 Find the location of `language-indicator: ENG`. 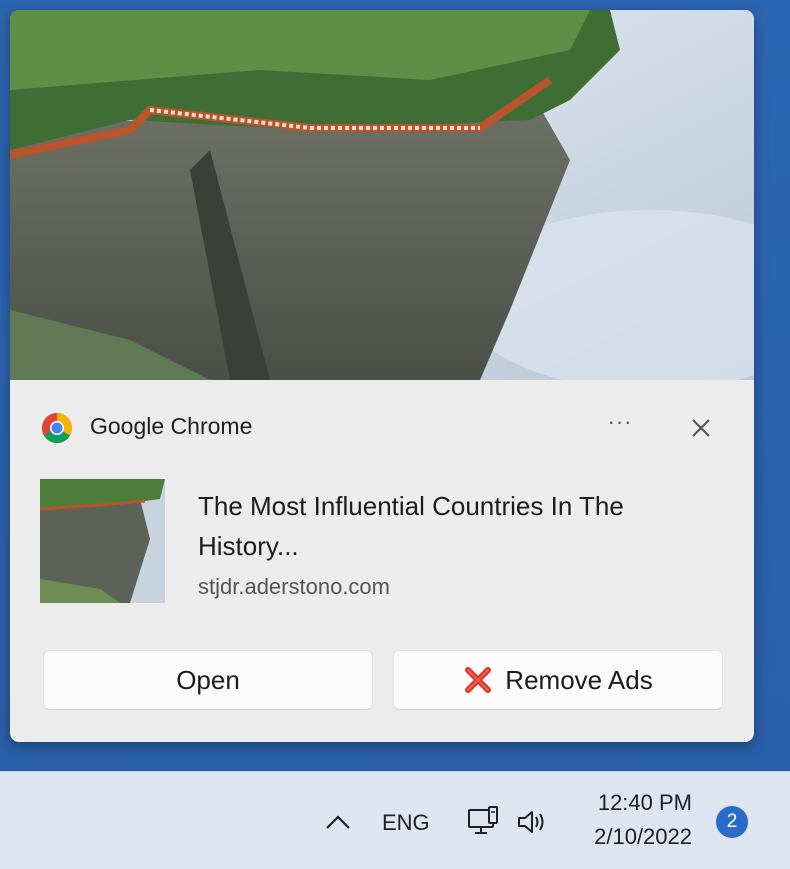

language-indicator: ENG is located at coordinates (406, 823).